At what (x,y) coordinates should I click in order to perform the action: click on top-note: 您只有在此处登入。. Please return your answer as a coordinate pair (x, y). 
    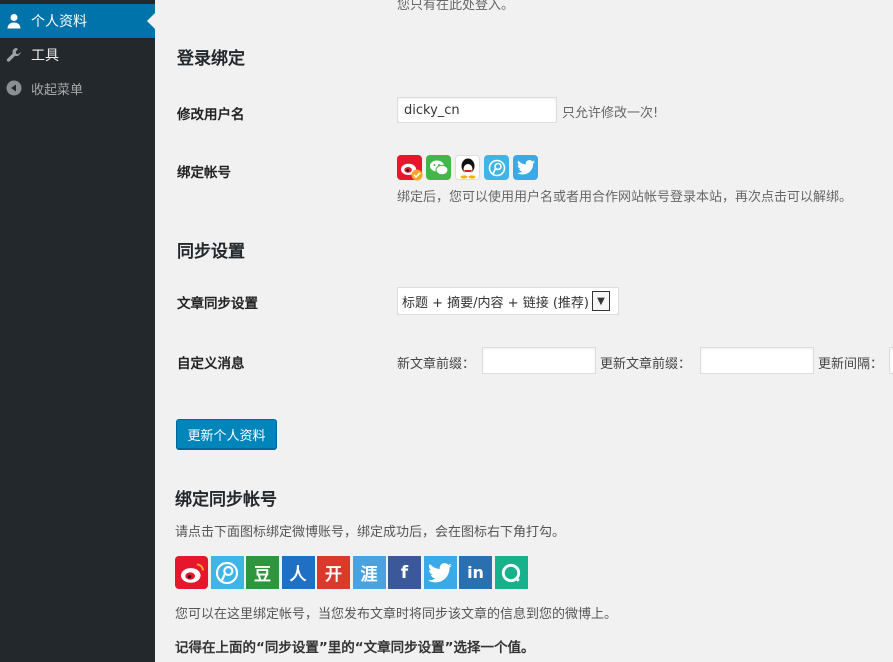
    Looking at the image, I should click on (456, 6).